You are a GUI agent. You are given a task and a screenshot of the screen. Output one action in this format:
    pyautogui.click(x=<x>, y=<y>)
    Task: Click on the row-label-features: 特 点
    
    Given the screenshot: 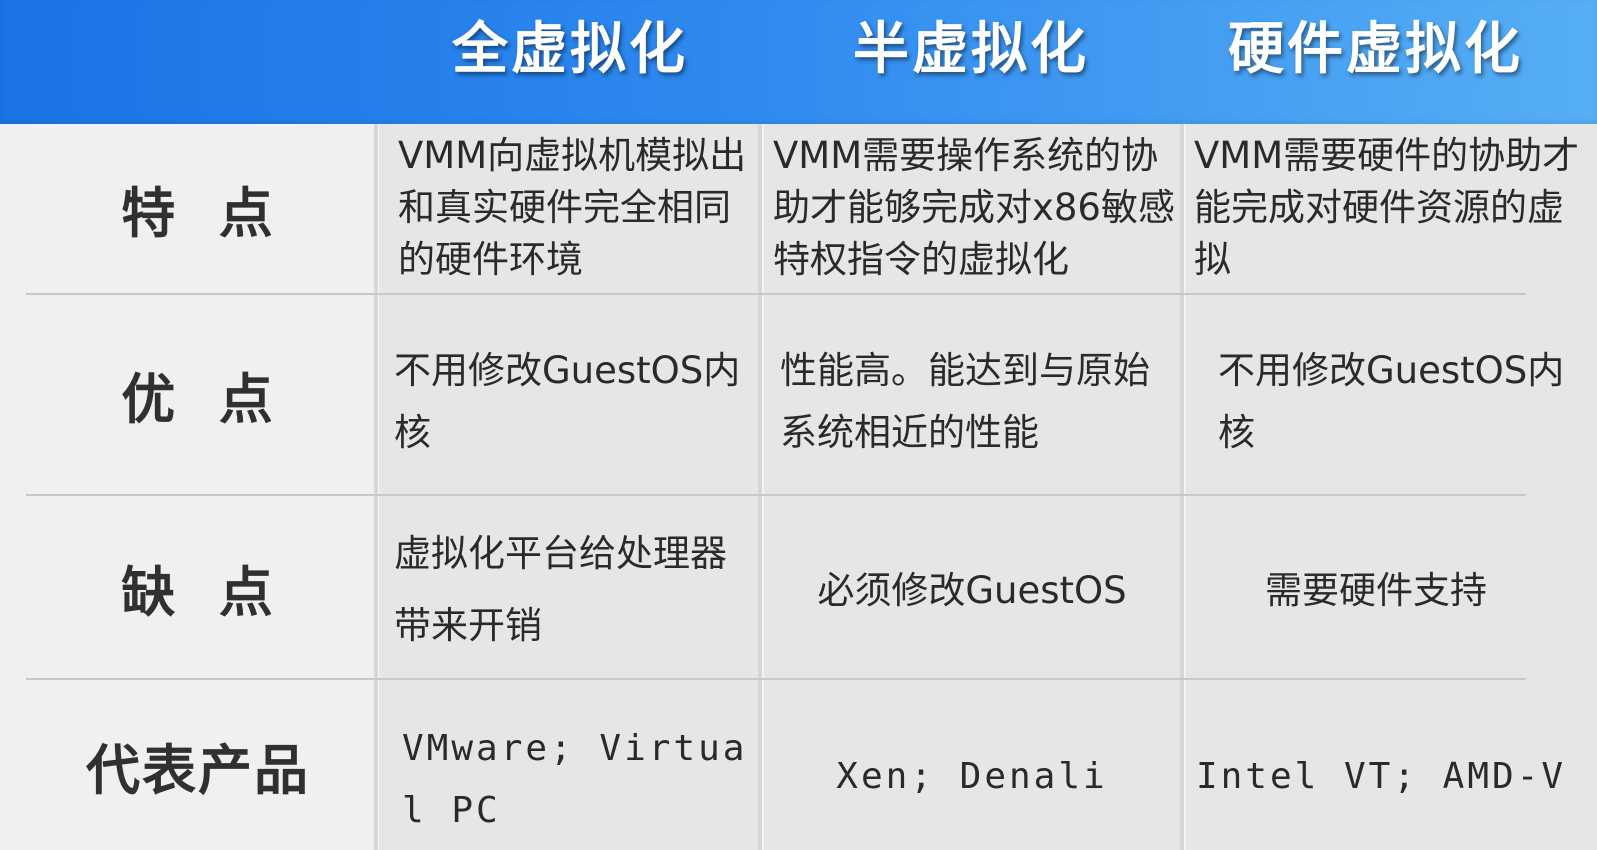 What is the action you would take?
    pyautogui.click(x=198, y=213)
    